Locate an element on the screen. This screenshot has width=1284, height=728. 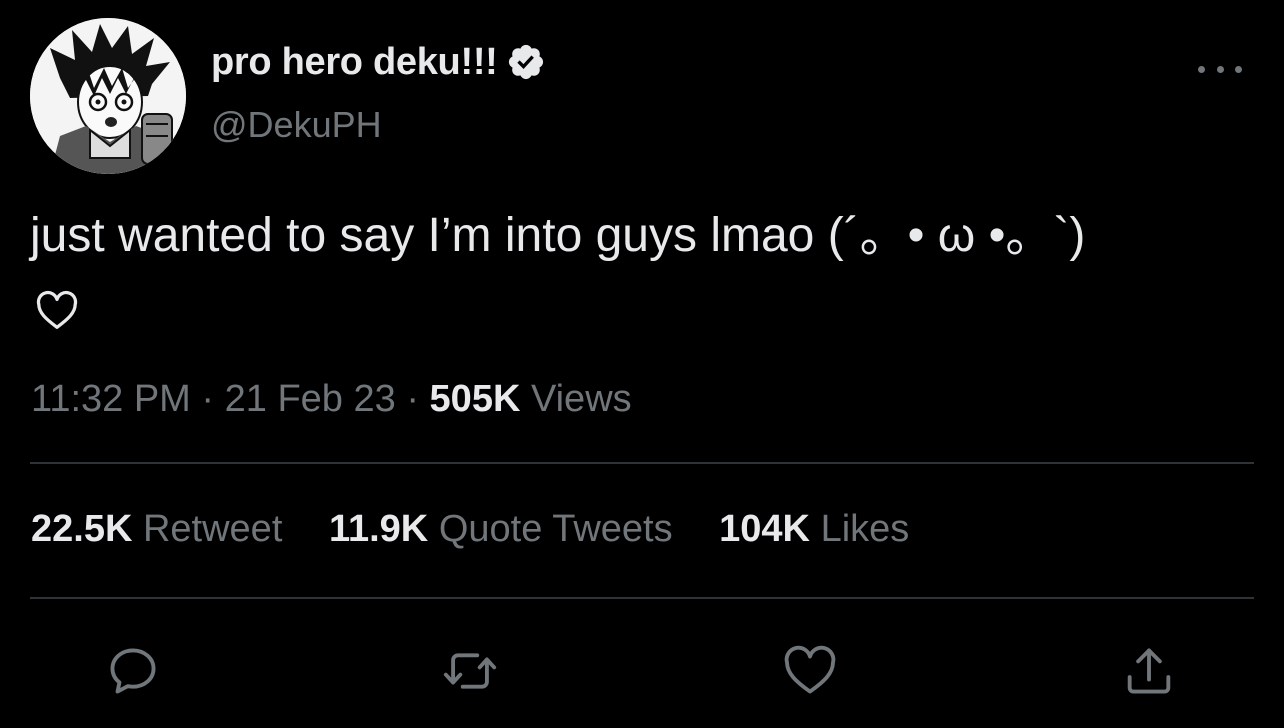
quotes-stat: 11.9K Quote Tweets is located at coordinates (506, 529).